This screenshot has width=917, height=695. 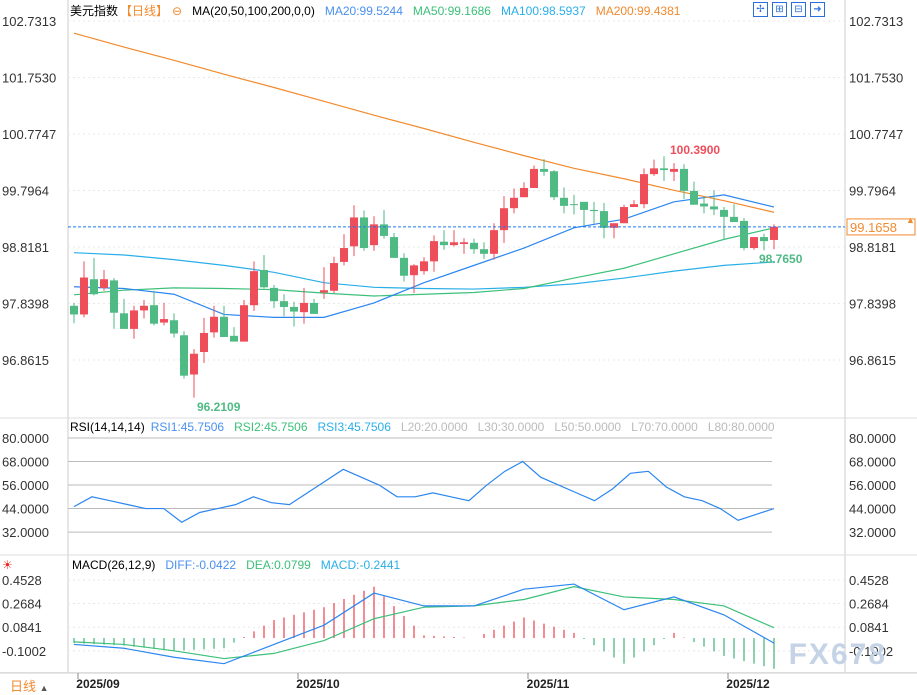 I want to click on bottom-bar: 日线 ▲, so click(x=458, y=683).